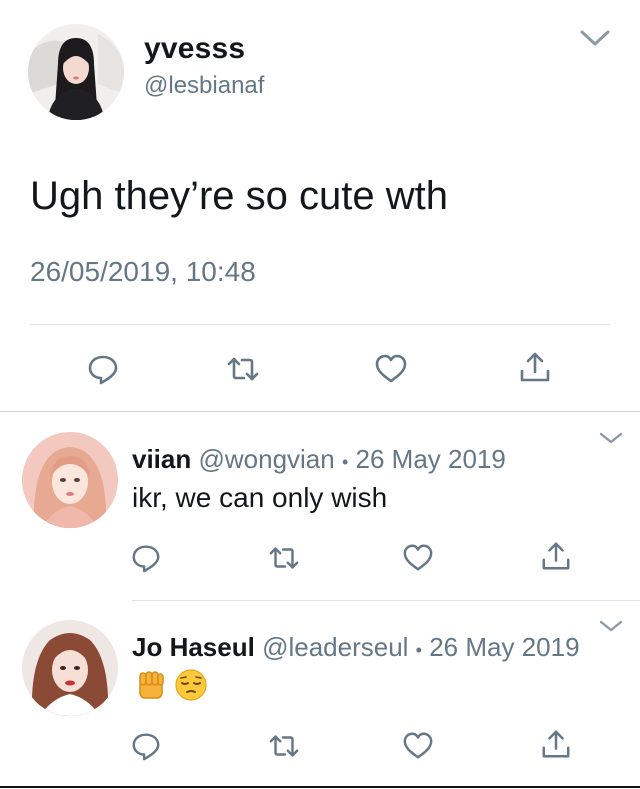  What do you see at coordinates (335, 647) in the screenshot?
I see `user-handle: @leaderseul` at bounding box center [335, 647].